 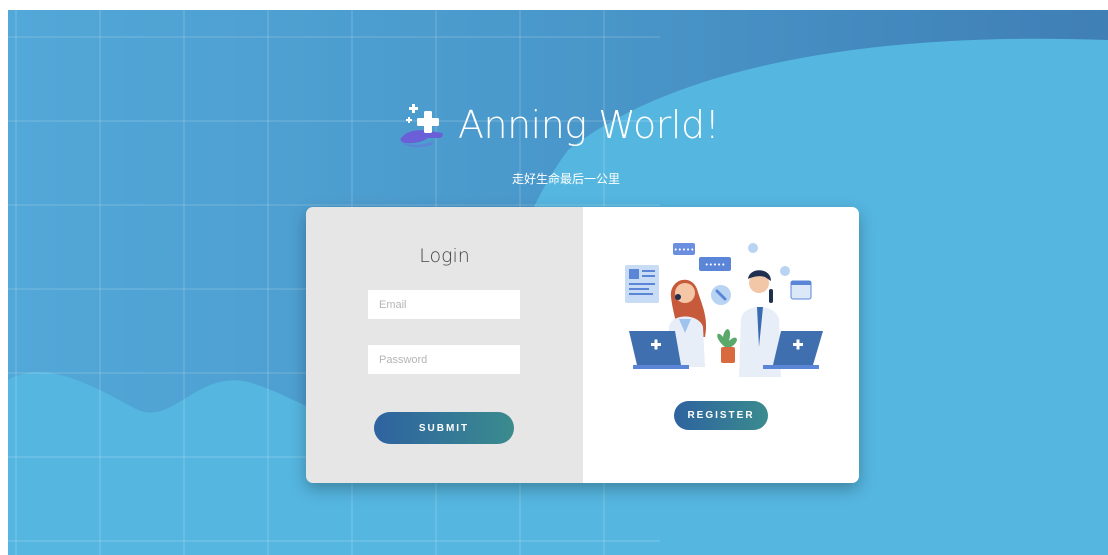 I want to click on brand-title: Anning World!, so click(x=589, y=125).